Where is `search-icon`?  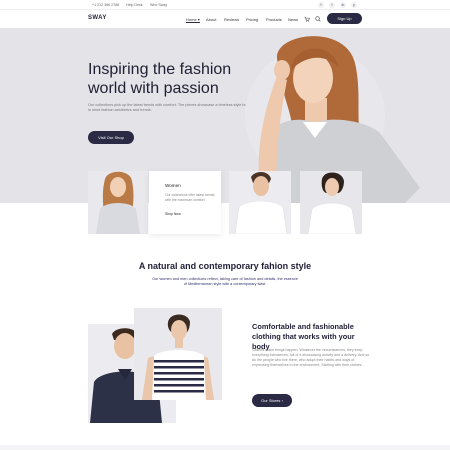
search-icon is located at coordinates (318, 19).